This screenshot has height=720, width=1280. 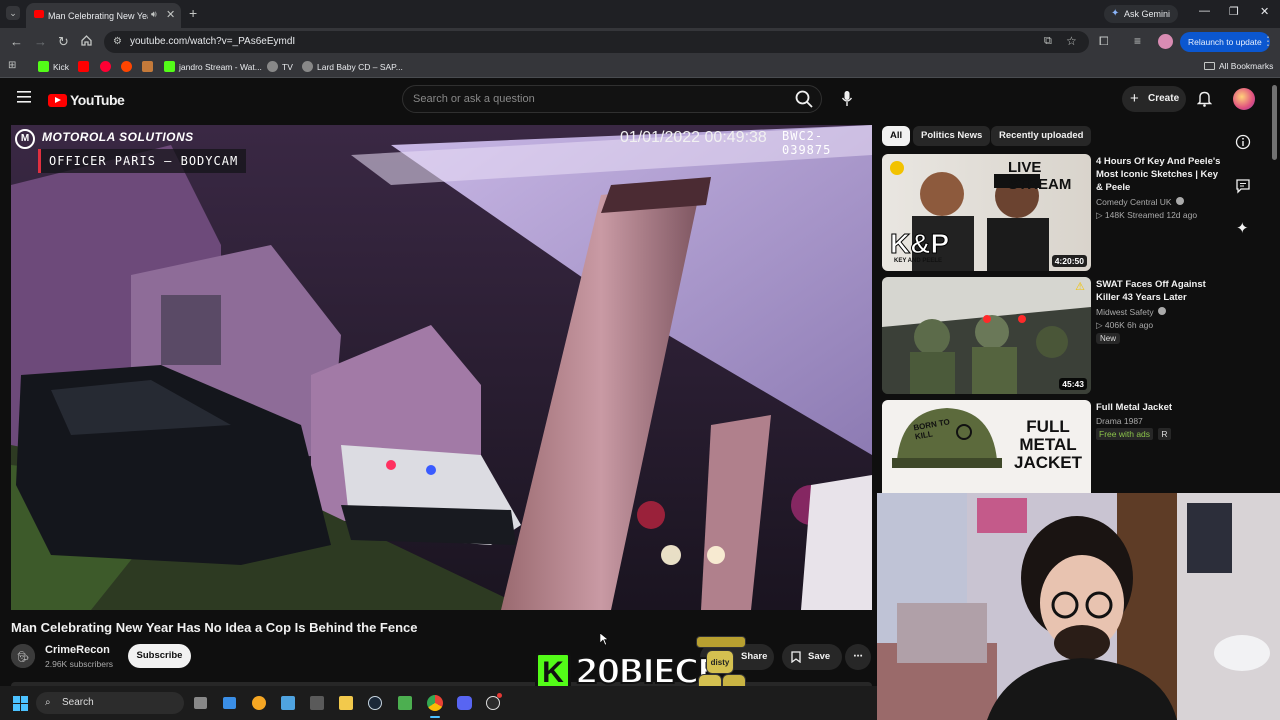 I want to click on browser-tab-active: Man Celebrating New Year 🔊︎ ✕, so click(x=103, y=15).